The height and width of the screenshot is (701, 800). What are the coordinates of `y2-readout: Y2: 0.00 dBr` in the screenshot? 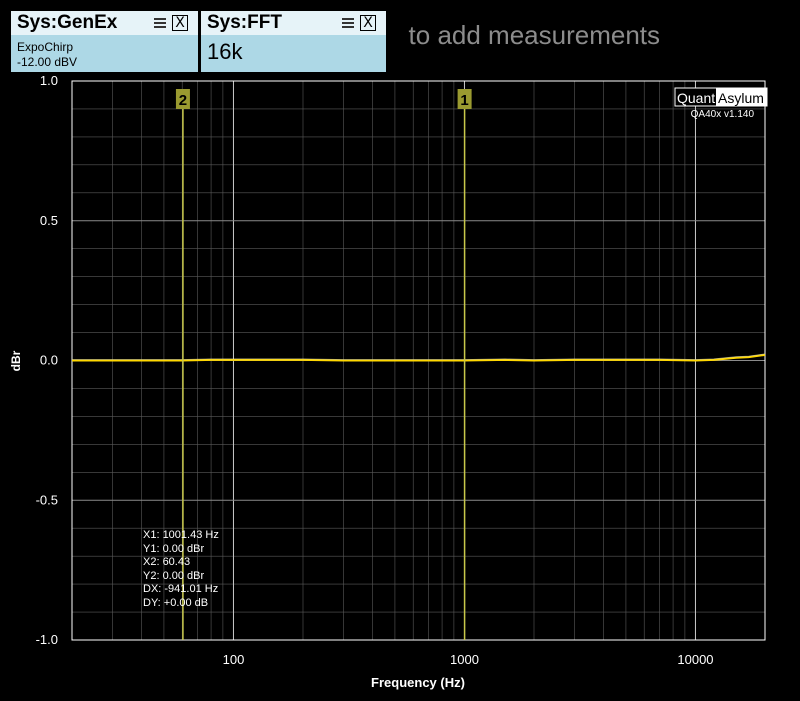 It's located at (174, 575).